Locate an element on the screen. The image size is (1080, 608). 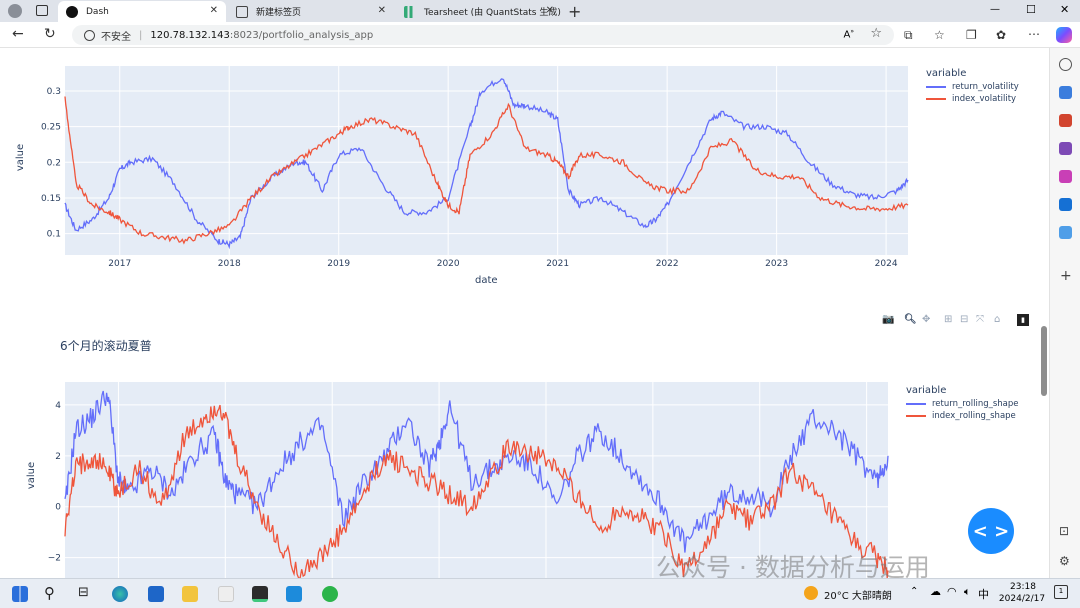
x-tick-label: 2017 is located at coordinates (119, 264).